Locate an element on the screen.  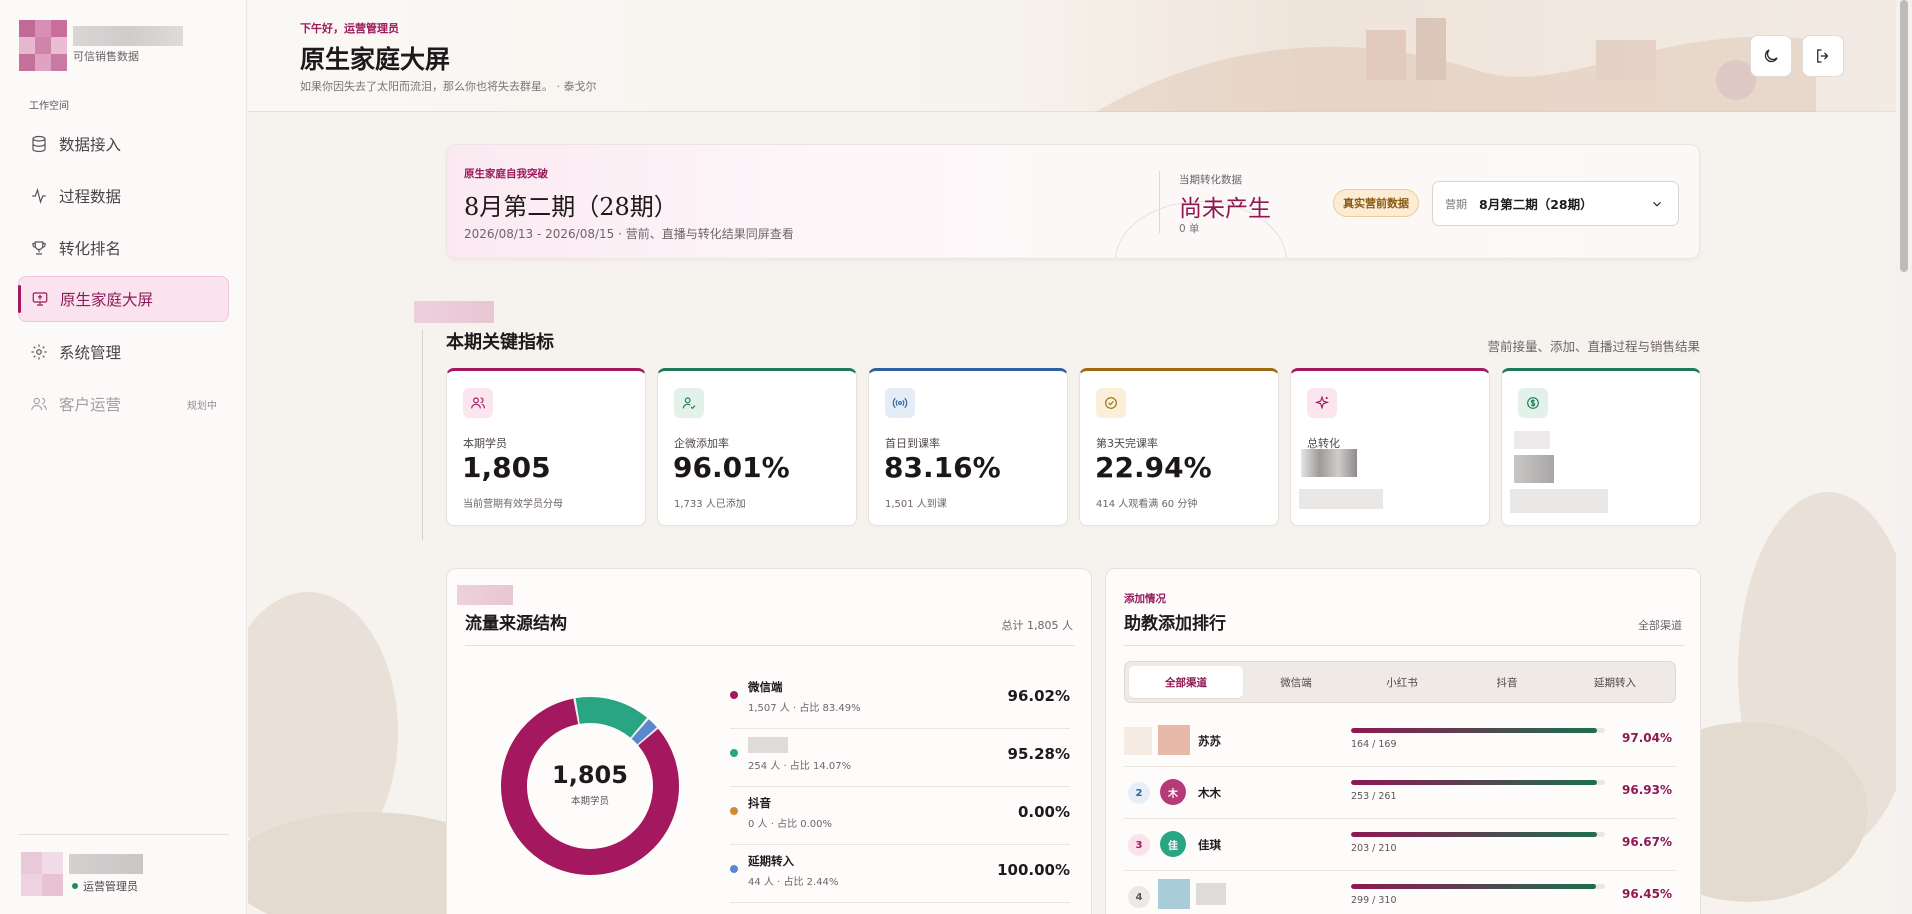
select-value: 8月第二期（28期） is located at coordinates (1536, 204).